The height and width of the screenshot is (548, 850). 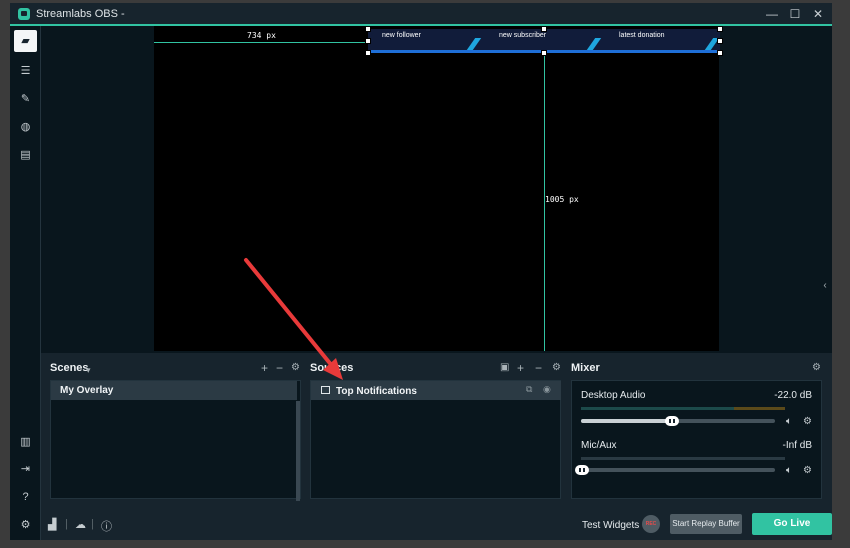 I want to click on mixer-title: Mixer, so click(x=585, y=368).